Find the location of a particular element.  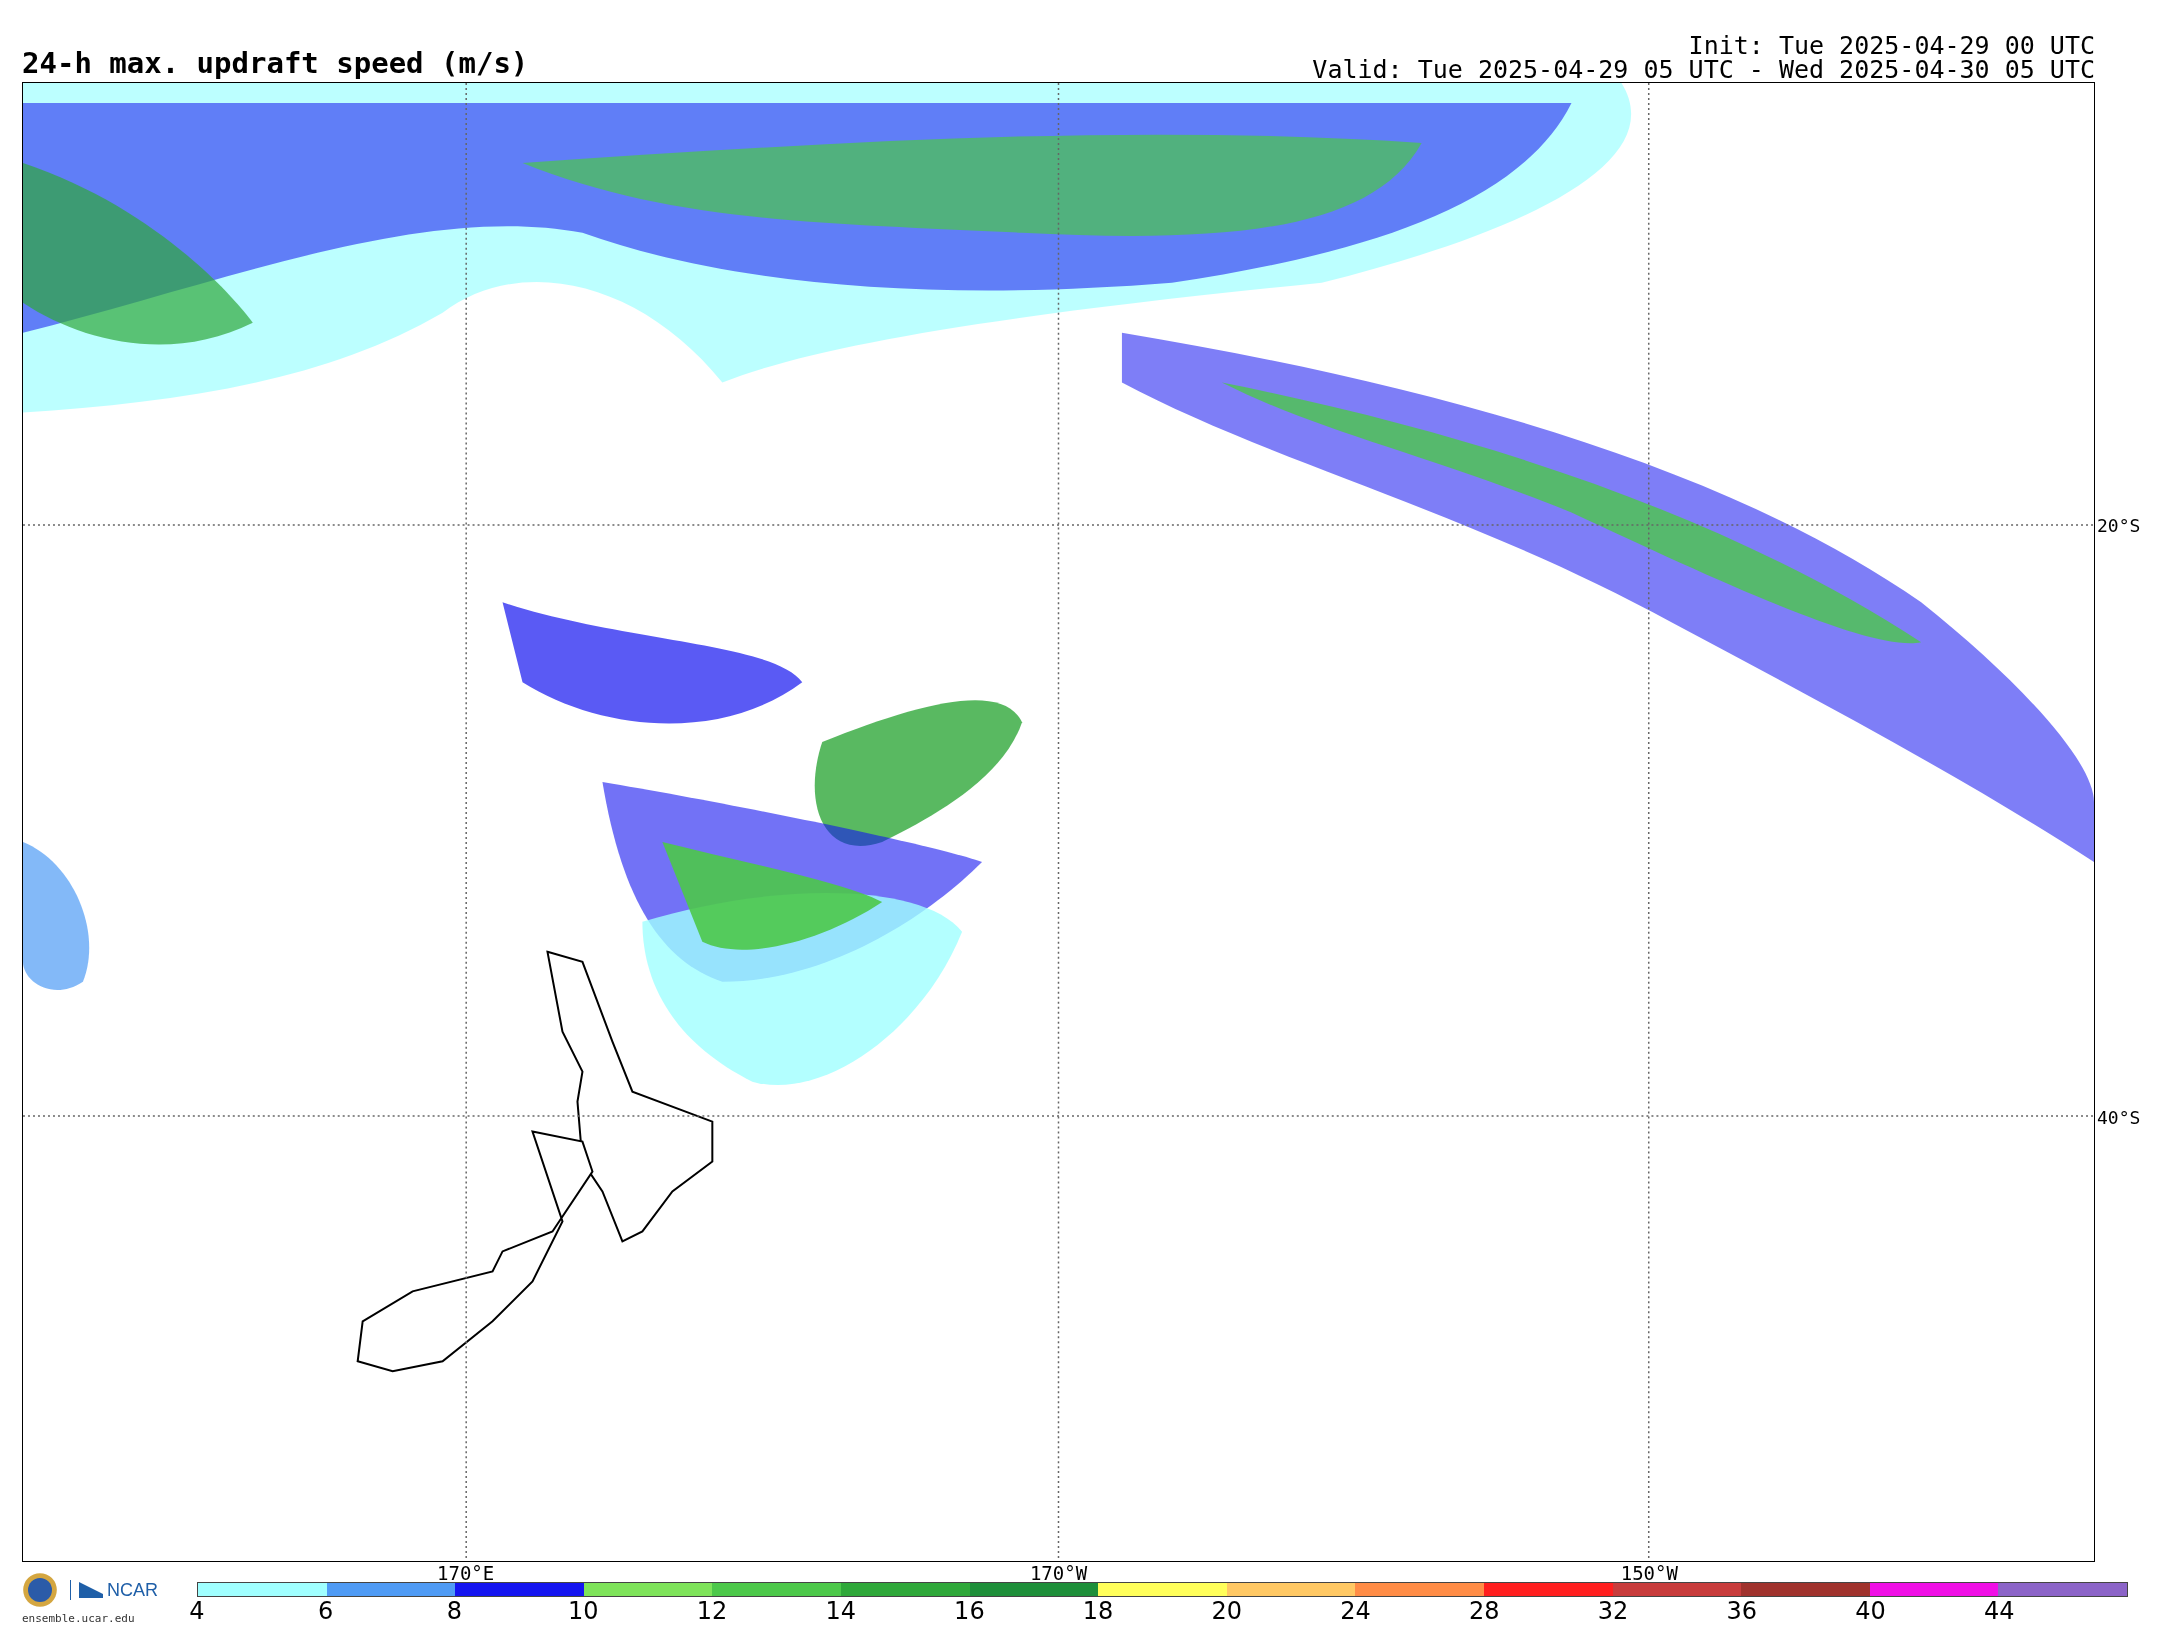

longitude-label: 170°W is located at coordinates (1058, 1573).